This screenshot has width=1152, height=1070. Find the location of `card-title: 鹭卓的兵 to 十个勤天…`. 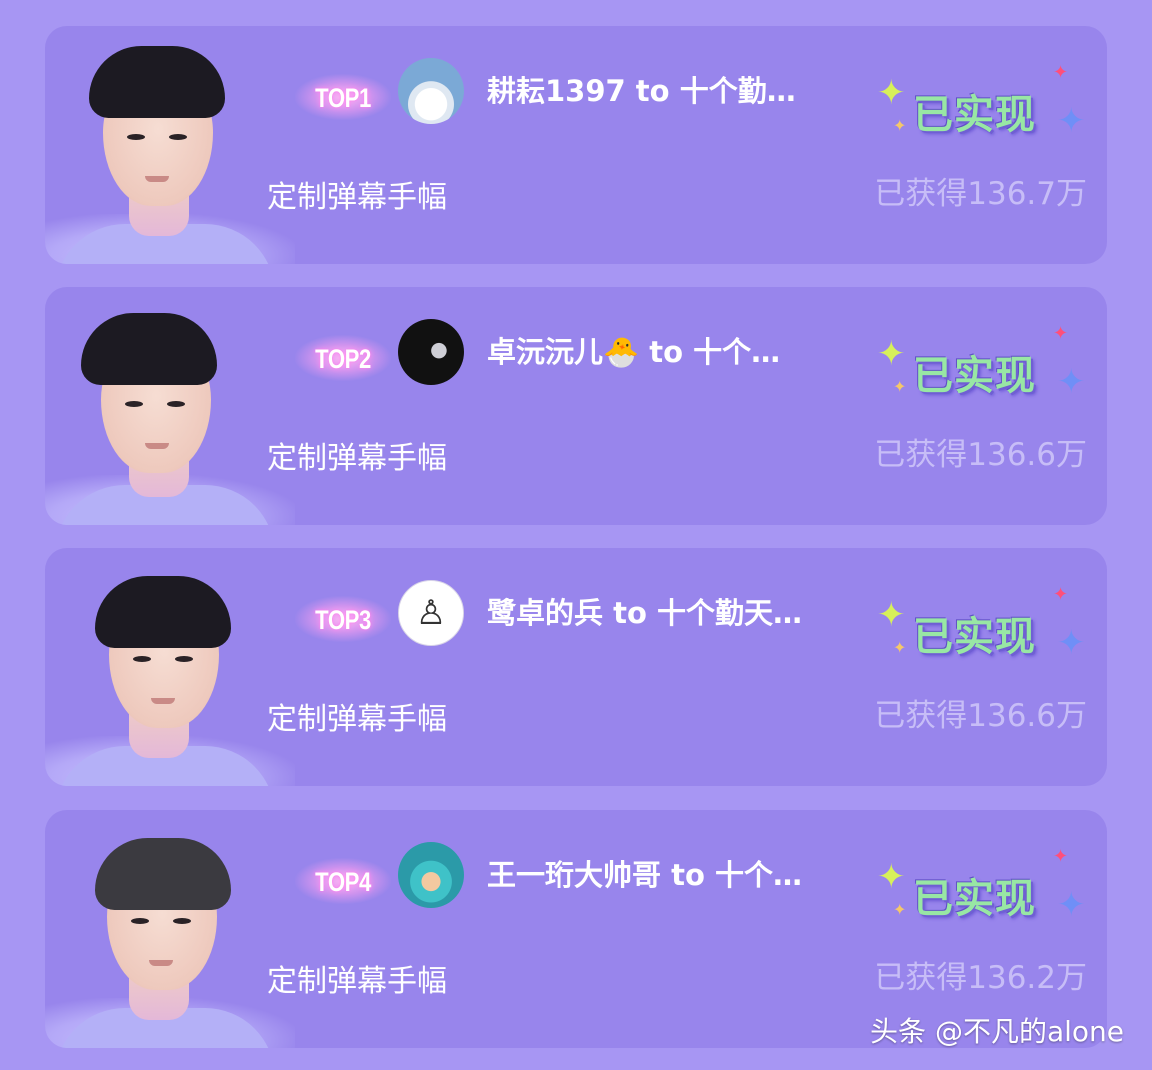

card-title: 鹭卓的兵 to 十个勤天… is located at coordinates (682, 611).